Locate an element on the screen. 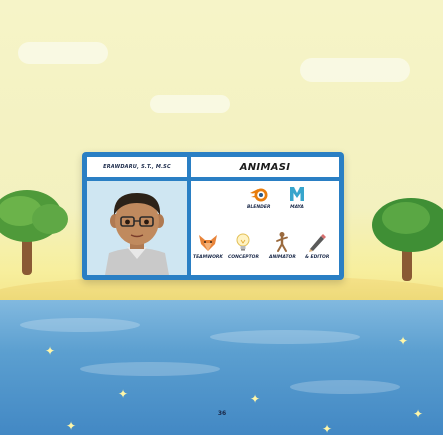 The image size is (443, 435). skill-maya: MAYA is located at coordinates (297, 197).